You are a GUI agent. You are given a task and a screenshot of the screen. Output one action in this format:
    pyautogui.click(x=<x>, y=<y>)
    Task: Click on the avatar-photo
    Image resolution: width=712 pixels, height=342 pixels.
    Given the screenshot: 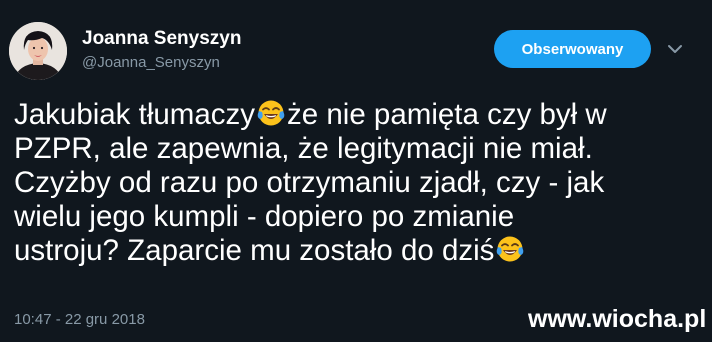 What is the action you would take?
    pyautogui.click(x=38, y=51)
    